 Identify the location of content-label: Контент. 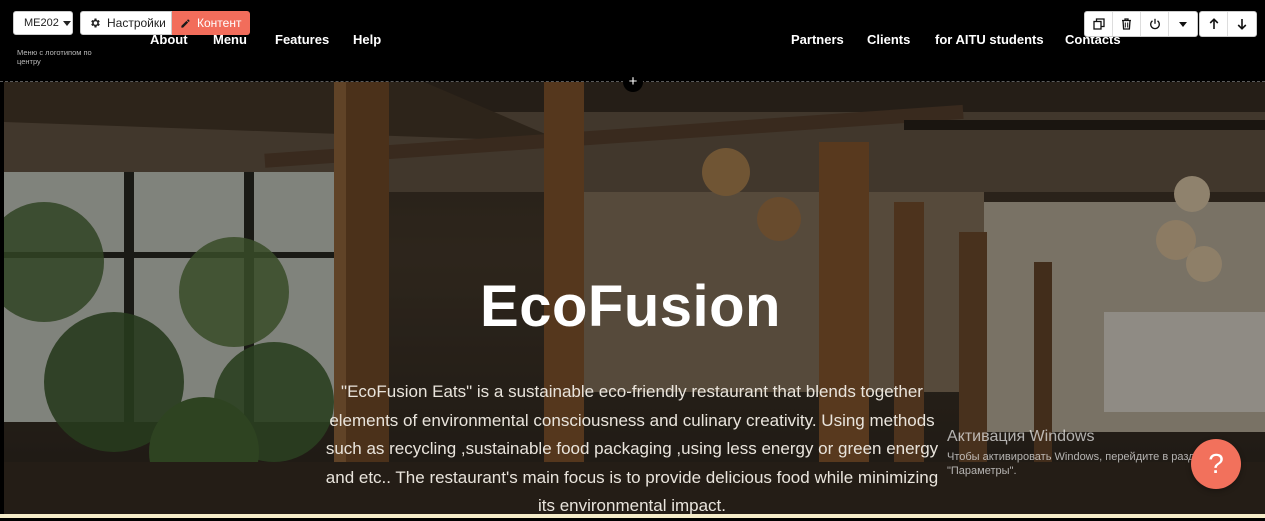
(219, 23).